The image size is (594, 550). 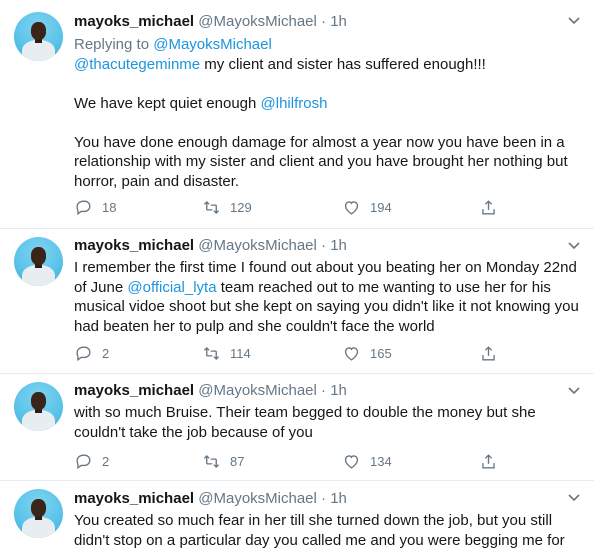 I want to click on like-count: 194, so click(x=381, y=207).